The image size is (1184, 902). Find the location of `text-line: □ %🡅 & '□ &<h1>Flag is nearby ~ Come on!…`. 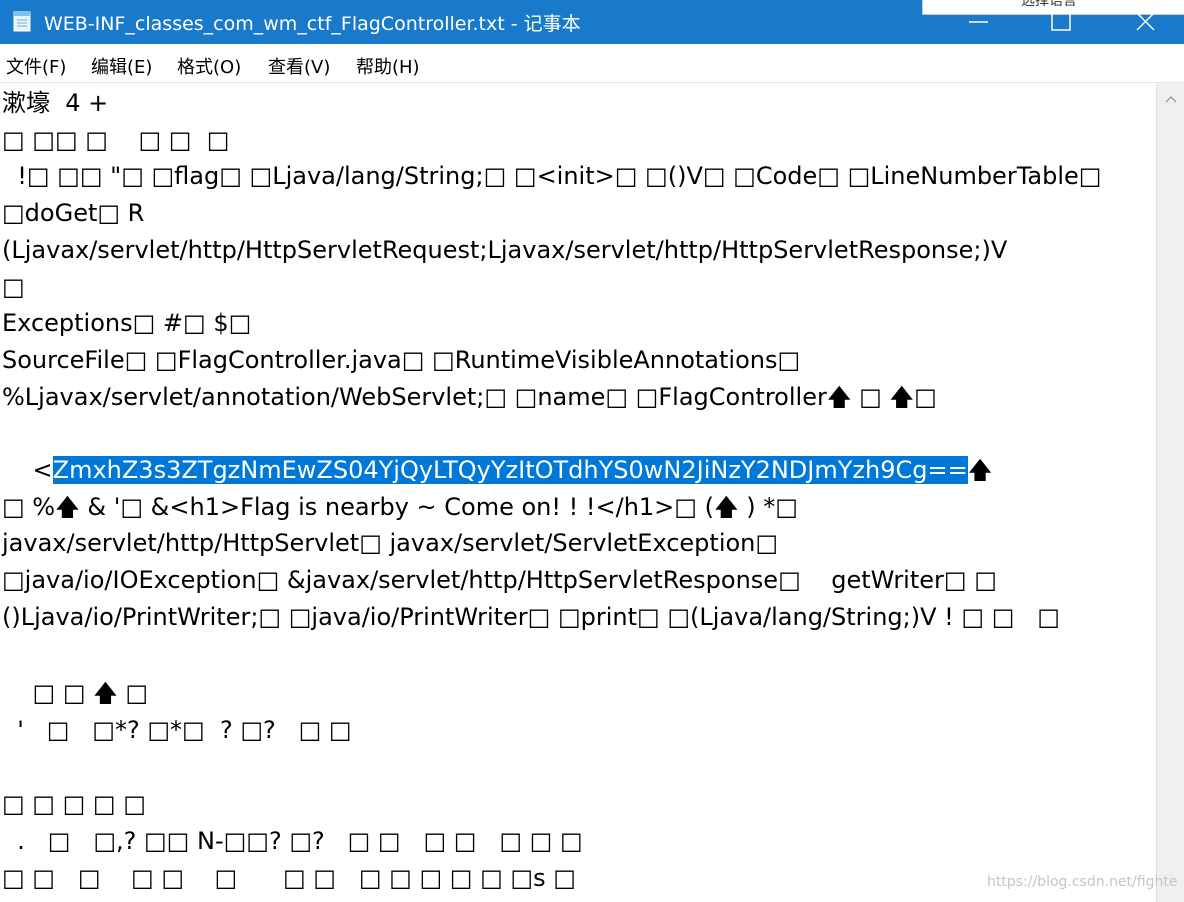

text-line: □ %🡅 & '□ &<h1>Flag is nearby ~ Come on!… is located at coordinates (400, 507).